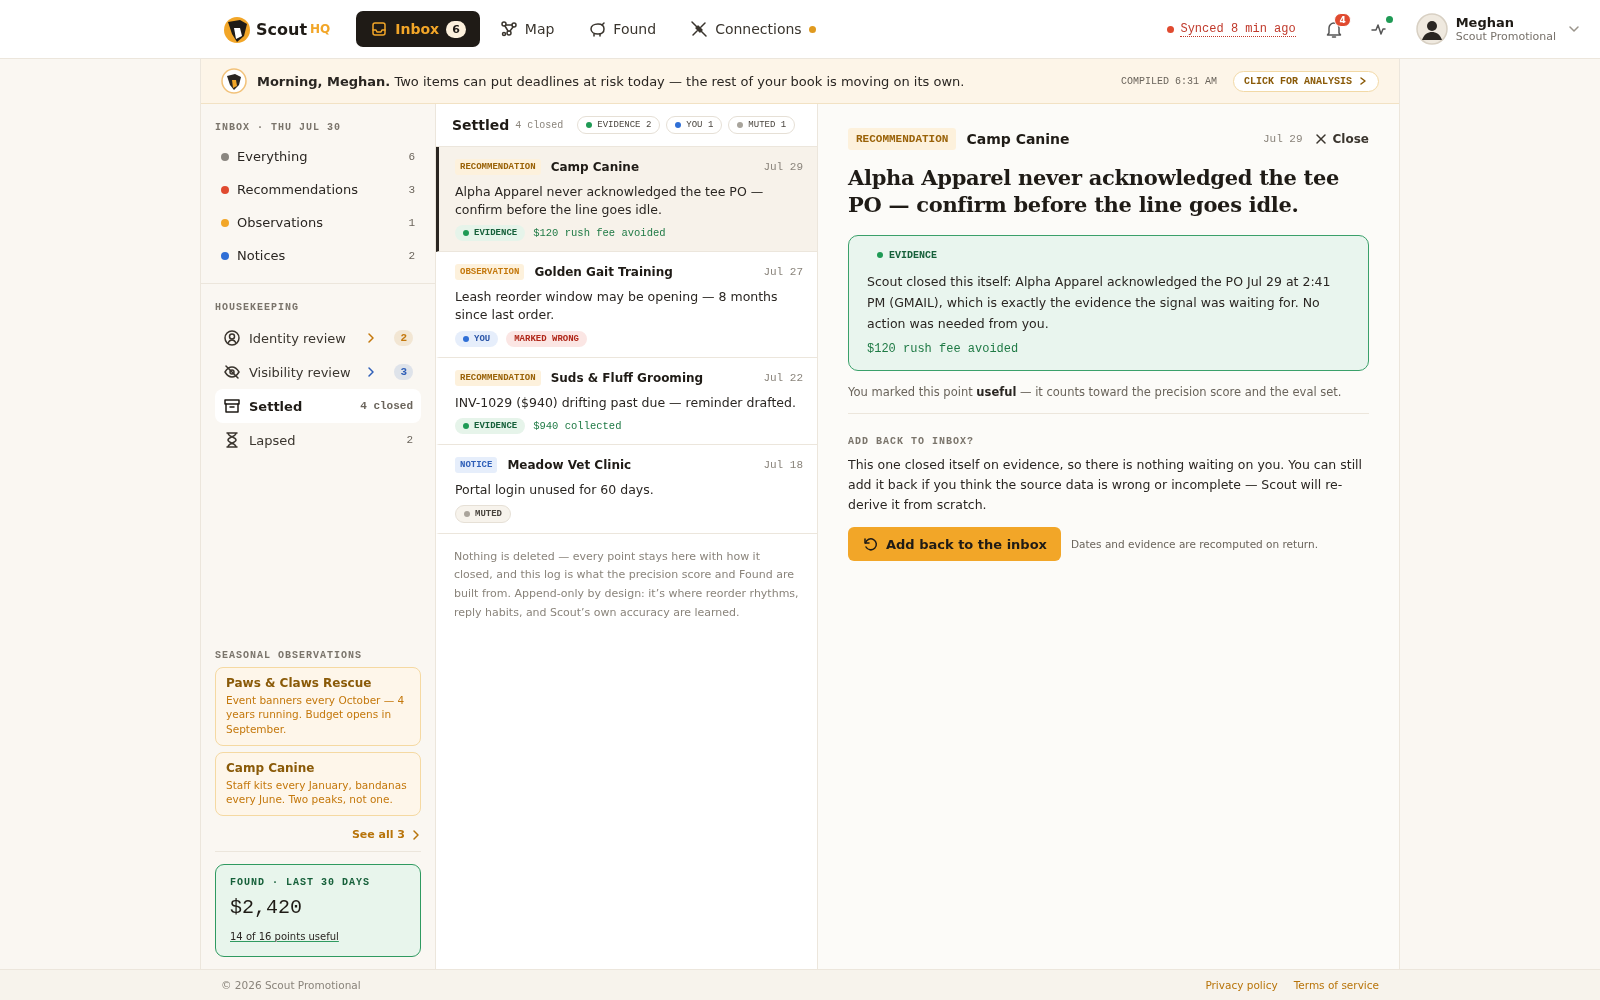 The height and width of the screenshot is (1000, 1600). What do you see at coordinates (694, 125) in the screenshot?
I see `filter-chip: YOU 1` at bounding box center [694, 125].